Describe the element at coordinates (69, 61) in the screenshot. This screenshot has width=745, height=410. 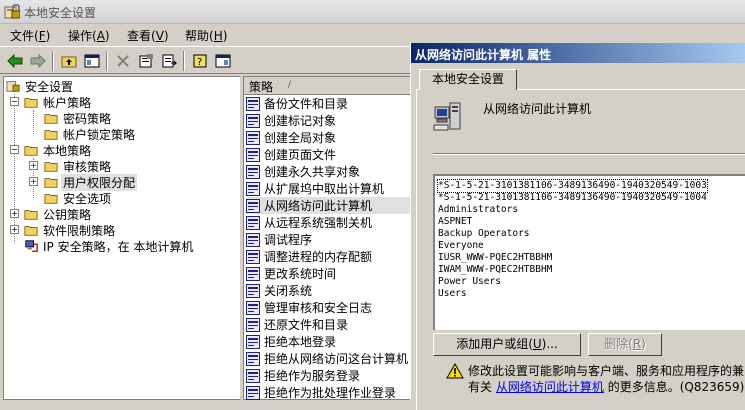
I see `up-folder-icon` at that location.